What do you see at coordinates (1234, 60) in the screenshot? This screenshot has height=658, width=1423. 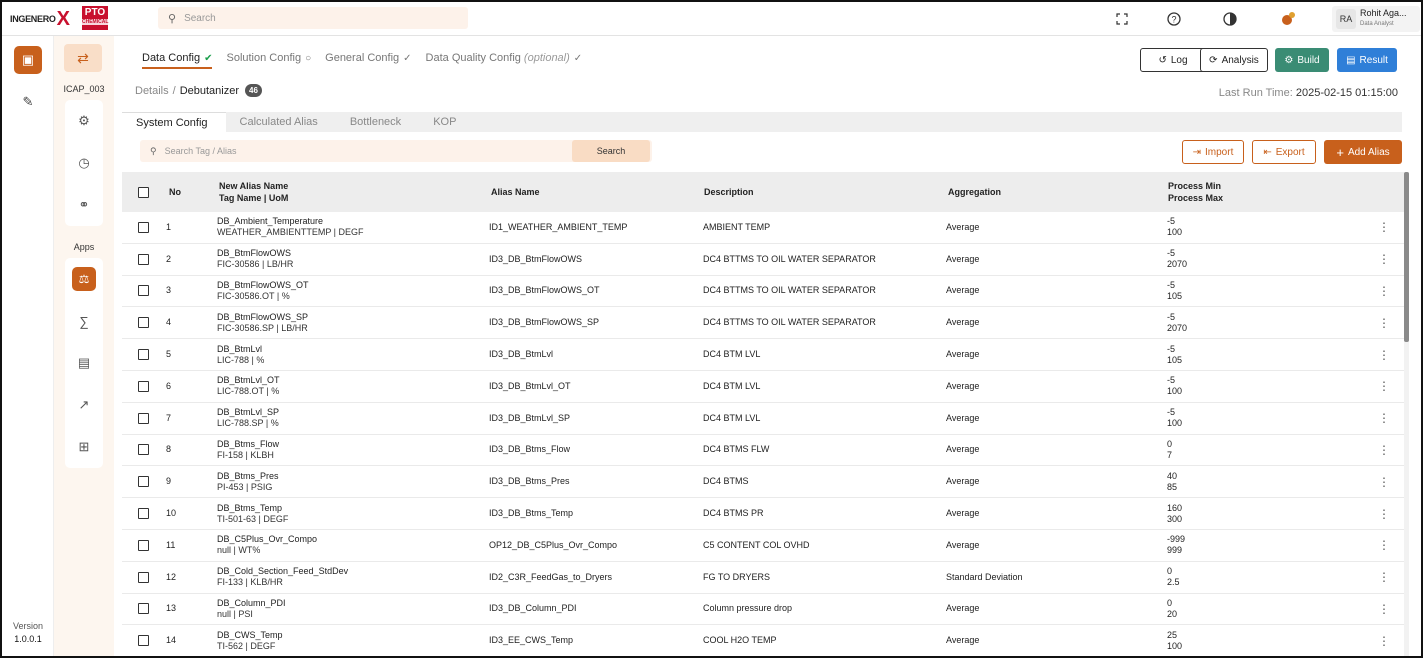 I see `analysis-button: ⟳ Analysis` at bounding box center [1234, 60].